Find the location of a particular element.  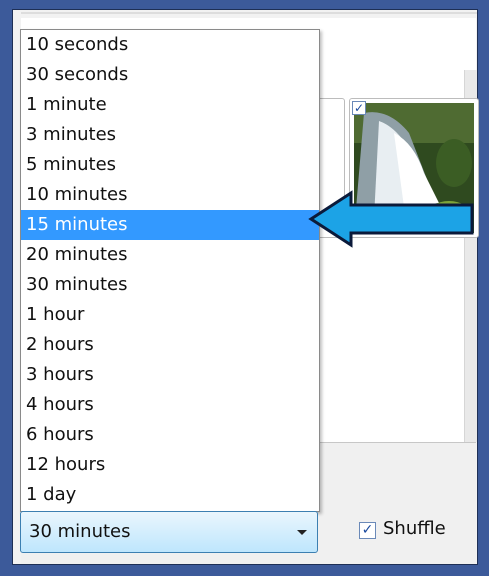

picture-checkbox: ✓ is located at coordinates (359, 108).